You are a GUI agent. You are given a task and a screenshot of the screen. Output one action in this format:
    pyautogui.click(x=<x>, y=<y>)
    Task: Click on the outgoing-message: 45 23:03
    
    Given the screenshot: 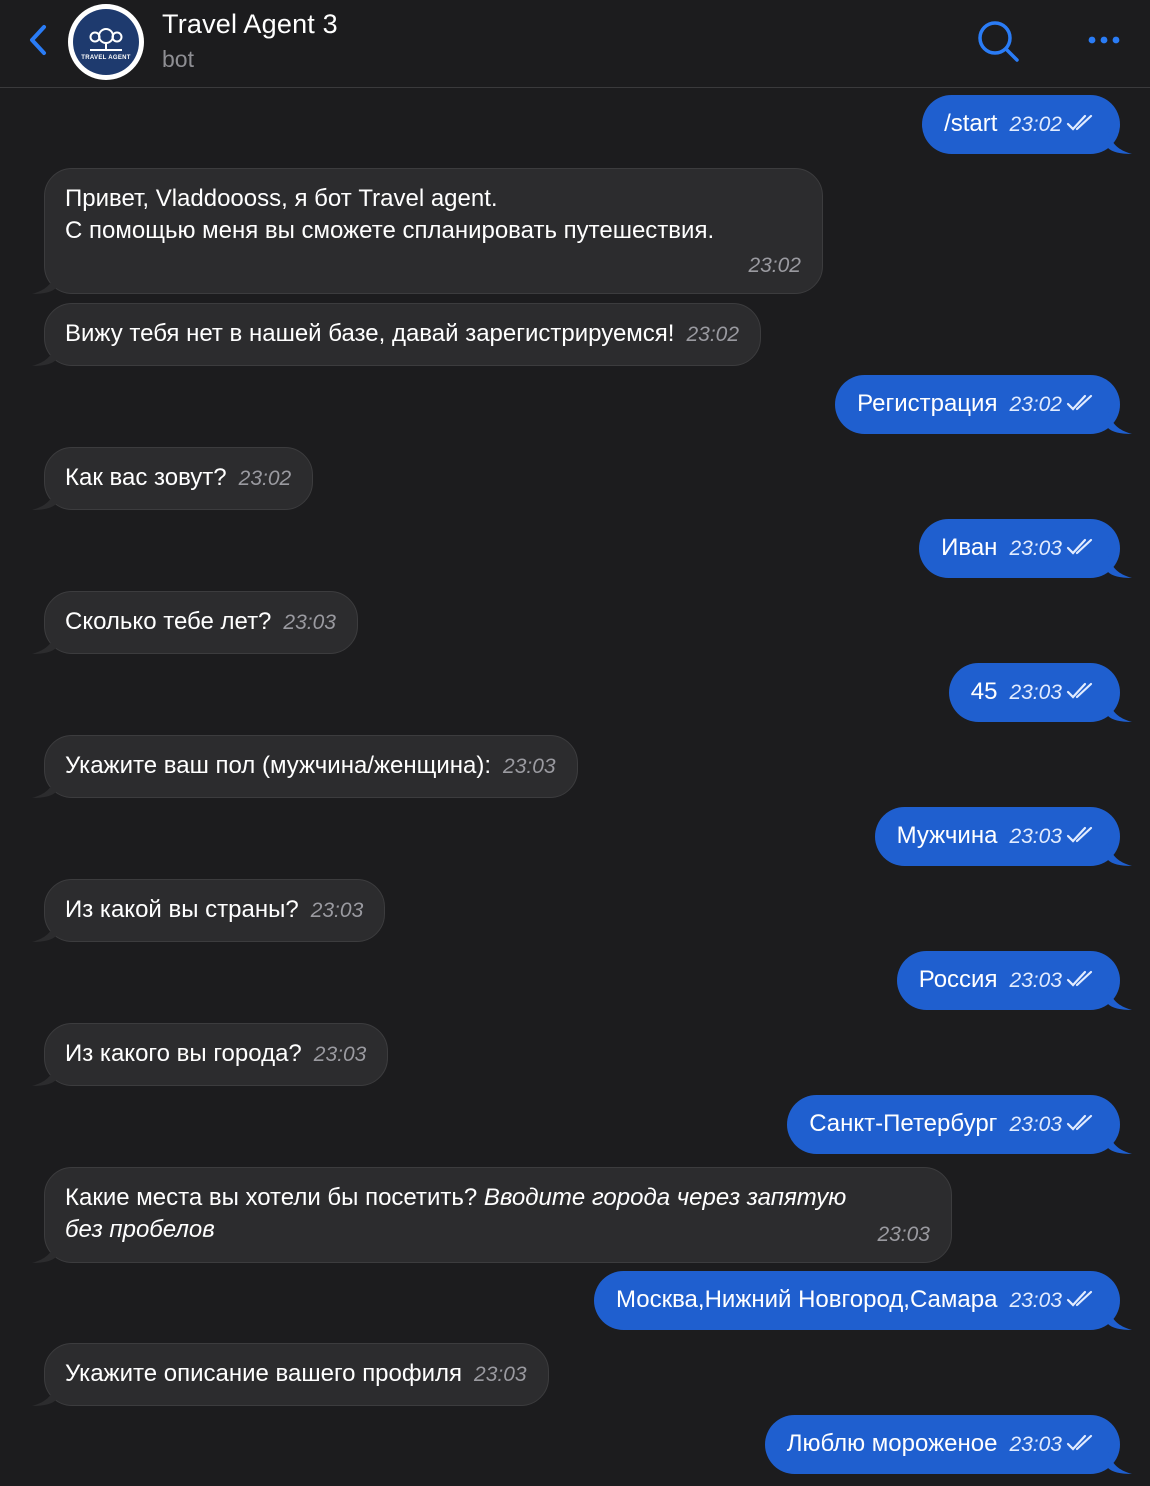 What is the action you would take?
    pyautogui.click(x=1040, y=692)
    